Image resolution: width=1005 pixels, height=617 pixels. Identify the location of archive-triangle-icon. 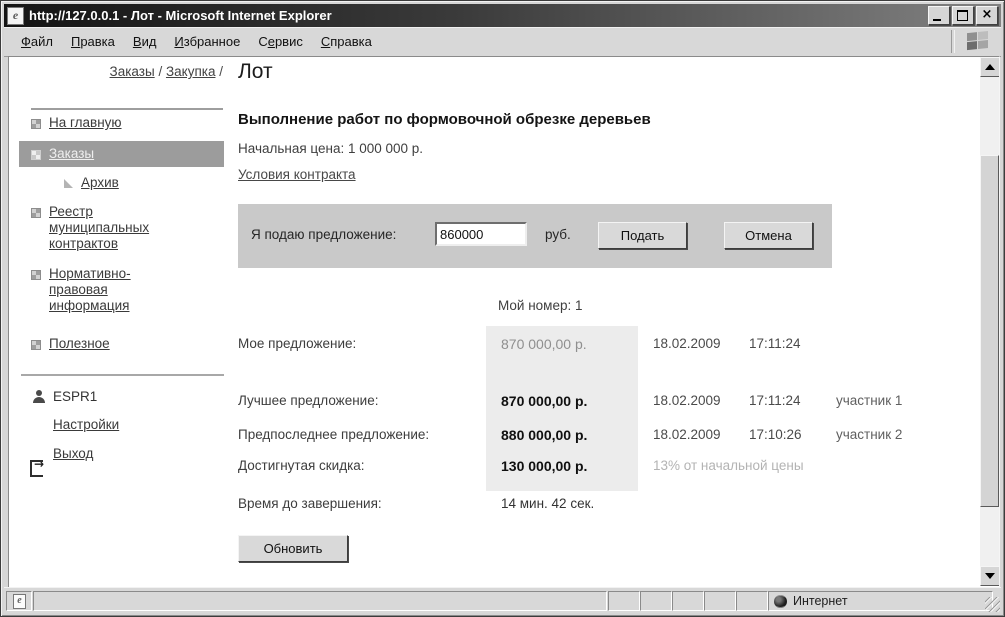
(68, 183).